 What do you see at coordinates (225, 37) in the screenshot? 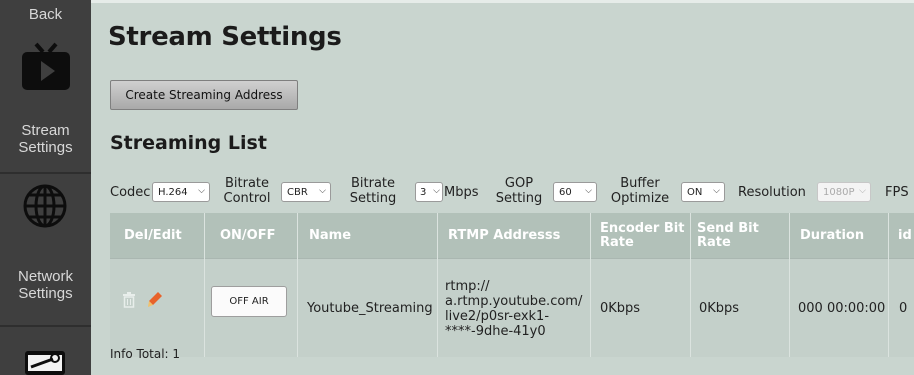
I see `page-title: Stream Settings` at bounding box center [225, 37].